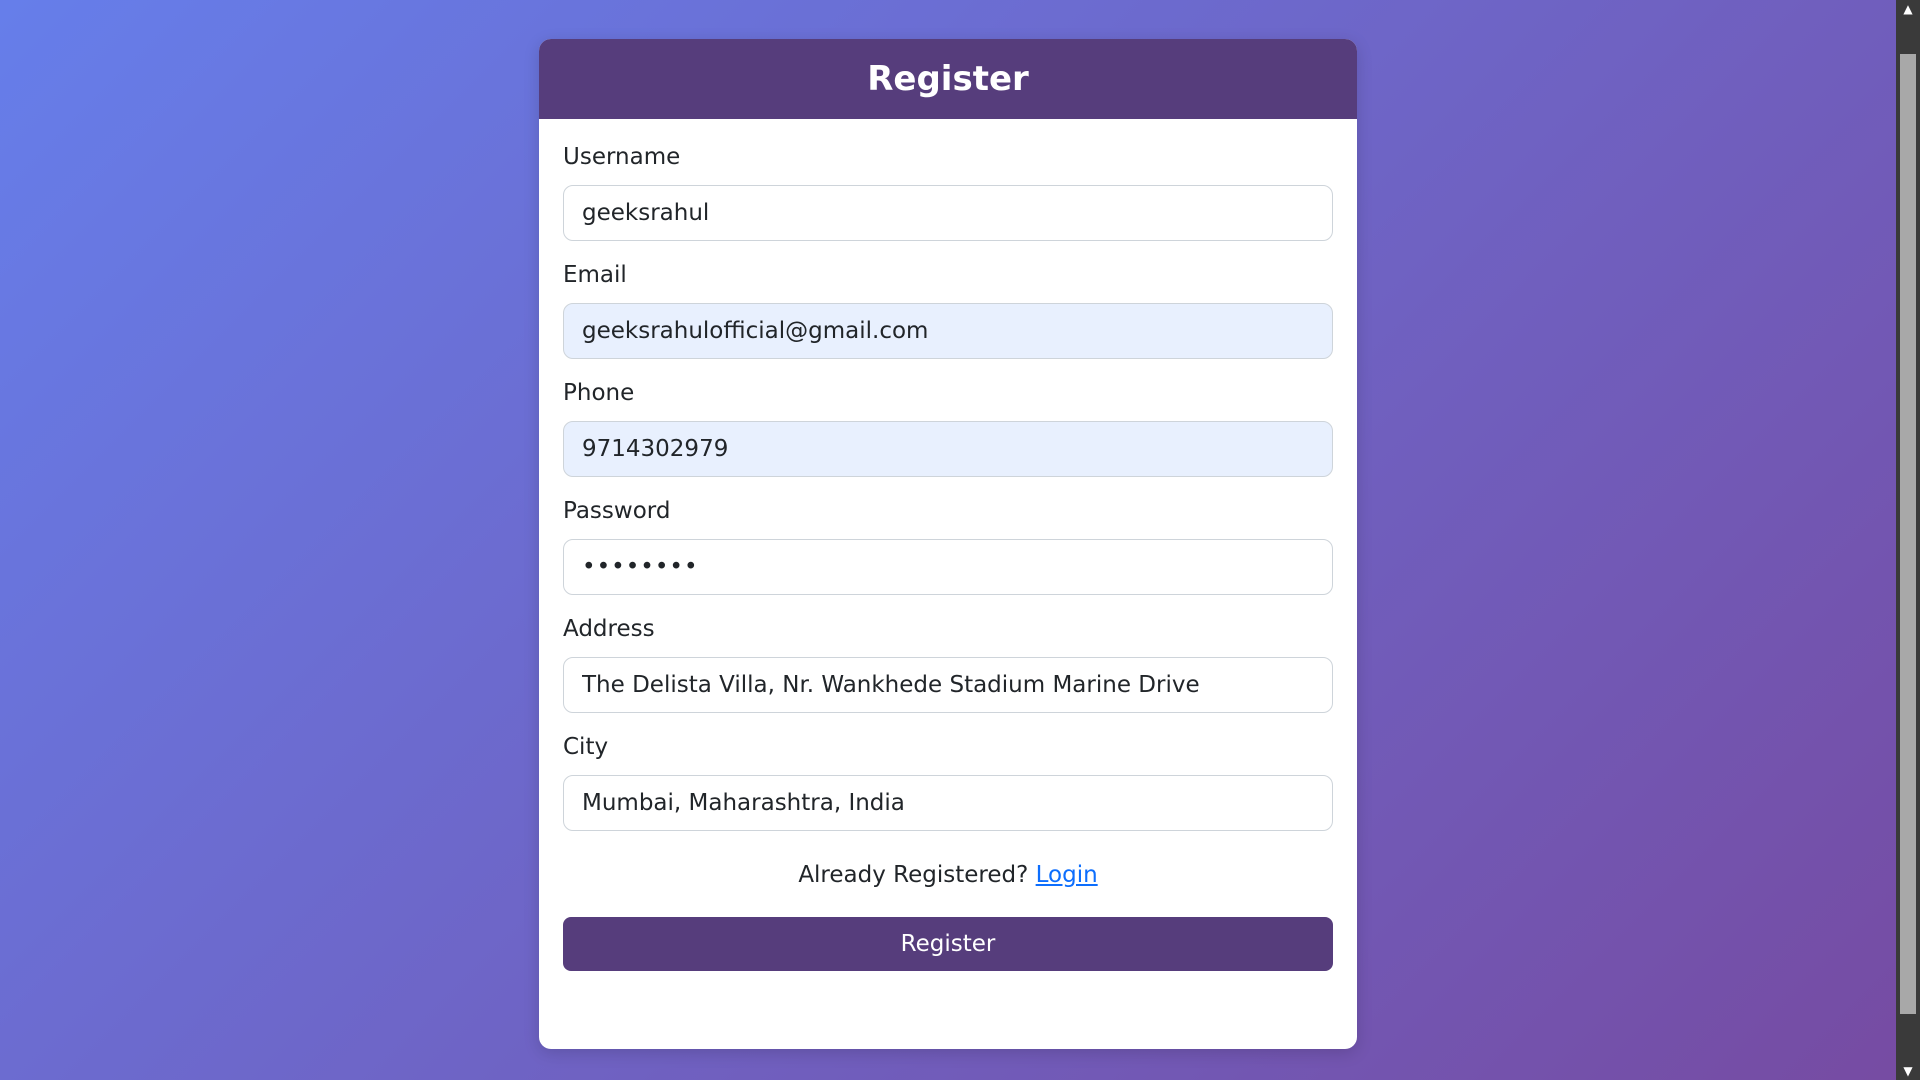  Describe the element at coordinates (1908, 534) in the screenshot. I see `scrollbar-thumb` at that location.